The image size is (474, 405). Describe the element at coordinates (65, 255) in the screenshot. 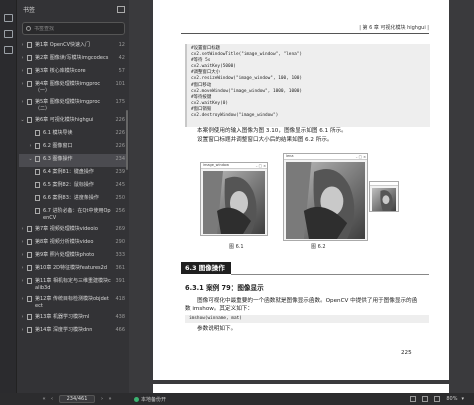

I see `bookmark-label: 第9章 照片处理模块photo` at that location.